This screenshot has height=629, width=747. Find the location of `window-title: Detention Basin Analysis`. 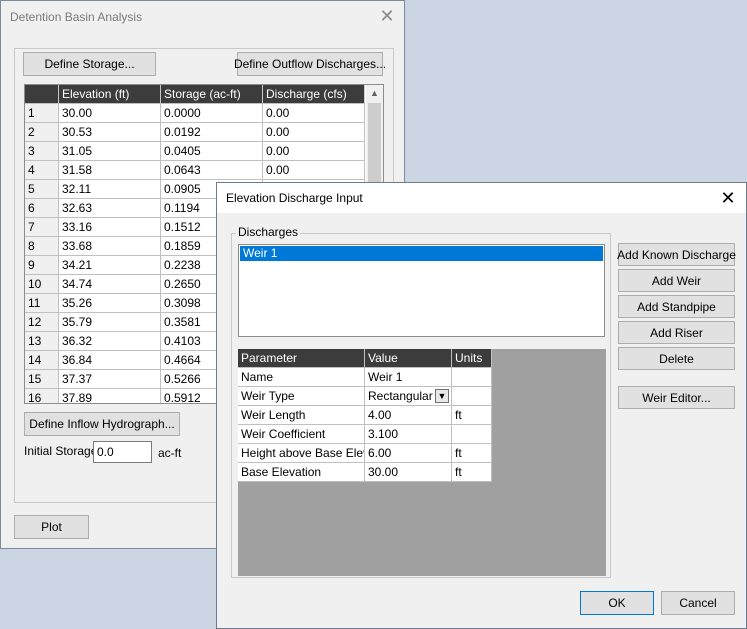

window-title: Detention Basin Analysis is located at coordinates (76, 17).